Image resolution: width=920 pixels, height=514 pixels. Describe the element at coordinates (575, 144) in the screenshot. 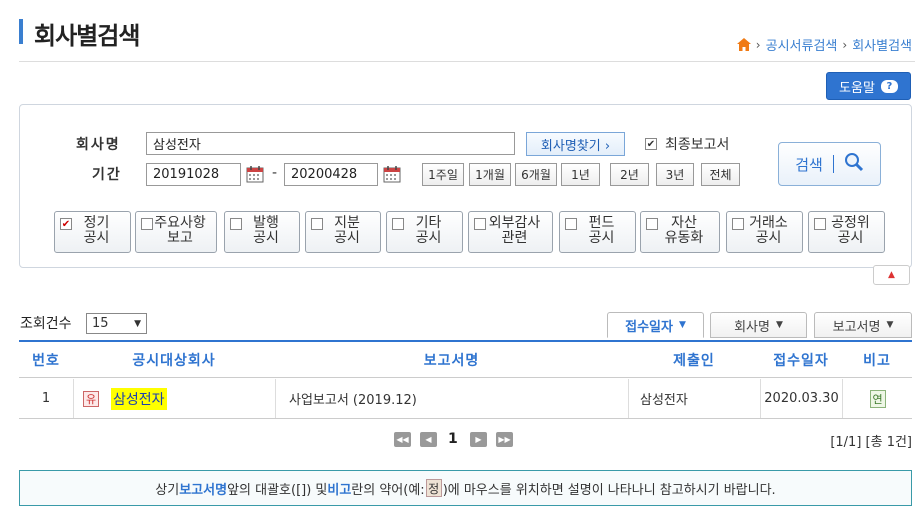

I see `find-company-button: 회사명찾기 ›` at that location.